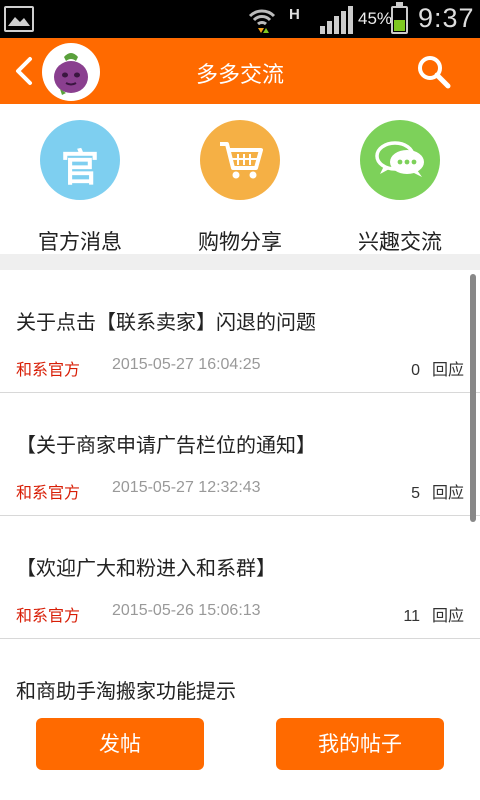 This screenshot has height=800, width=480. I want to click on scrollbar, so click(473, 398).